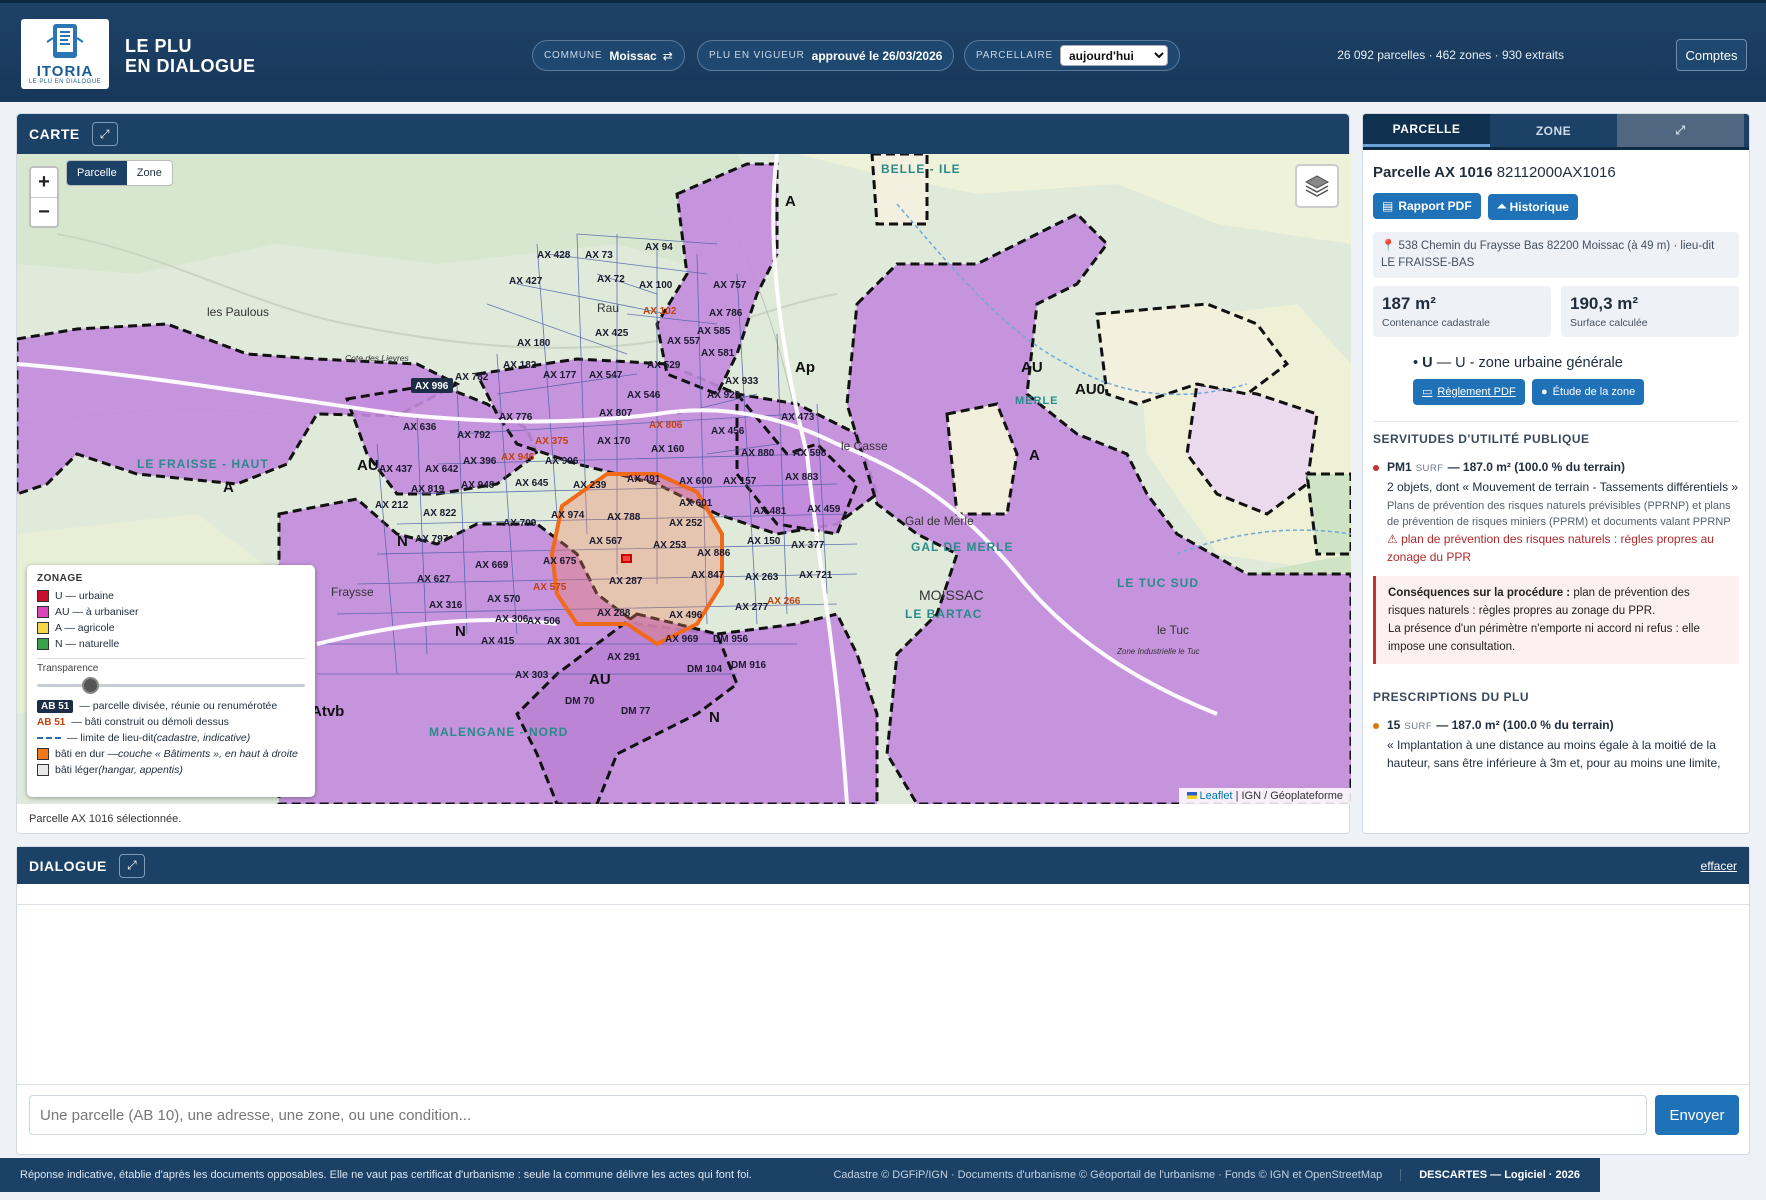 Image resolution: width=1766 pixels, height=1200 pixels. Describe the element at coordinates (44, 211) in the screenshot. I see `zoom-out-button: −` at that location.